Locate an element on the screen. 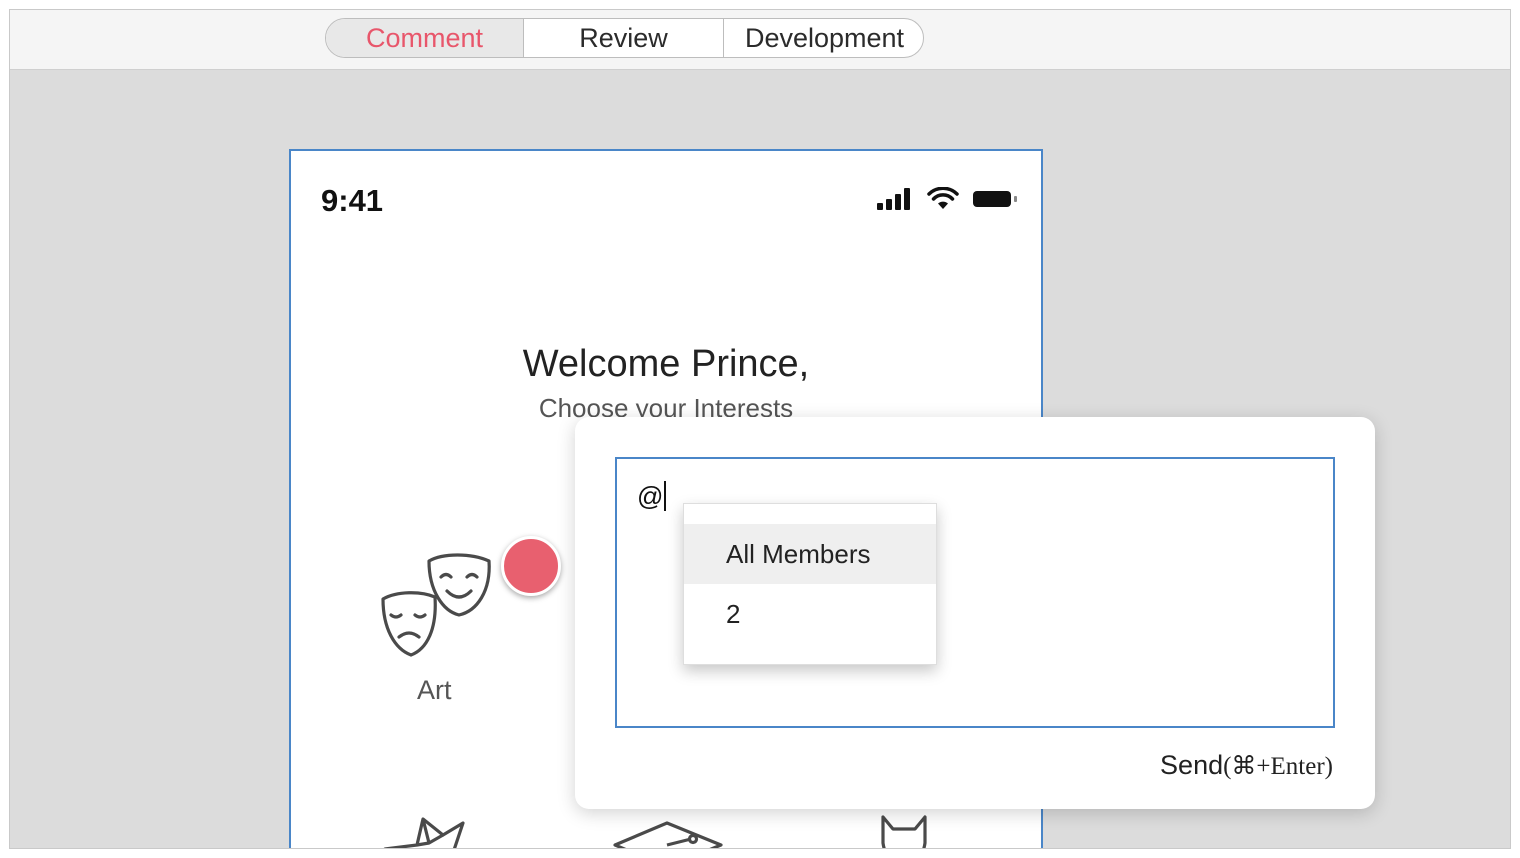 This screenshot has width=1520, height=858. graduation-cap-icon is located at coordinates (668, 832).